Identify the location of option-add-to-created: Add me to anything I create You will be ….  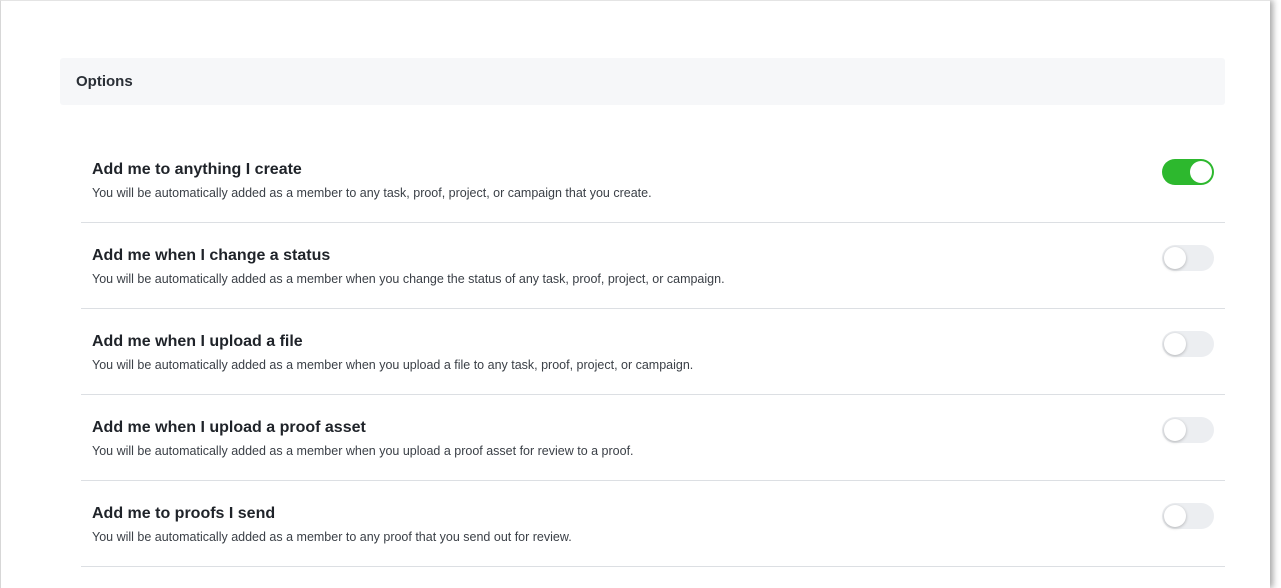
(653, 180).